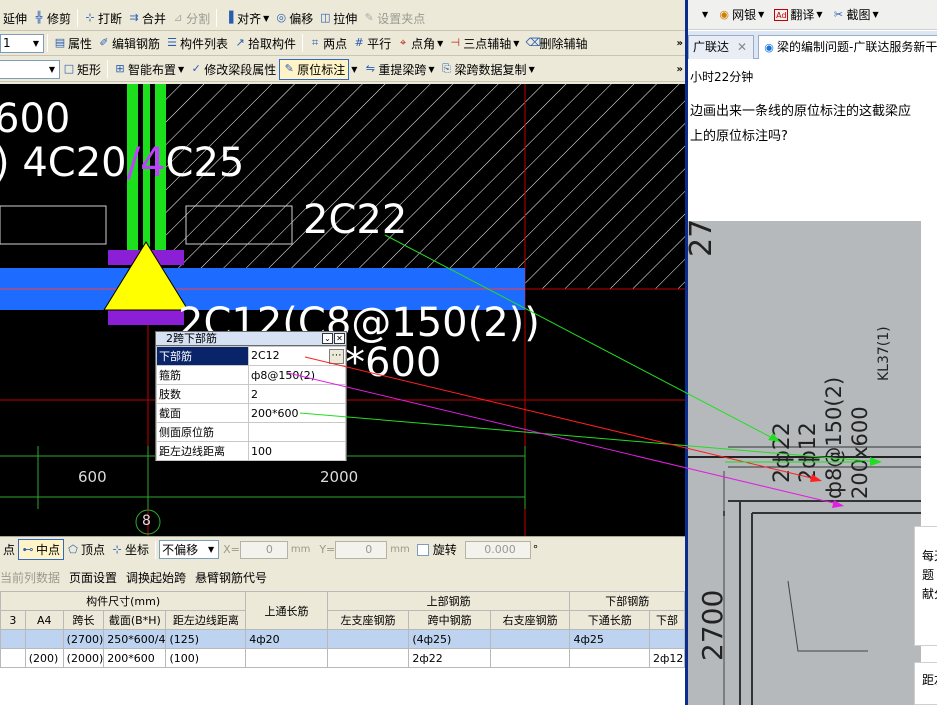  Describe the element at coordinates (484, 43) in the screenshot. I see `three-point-axis-button: ⊣ 三点辅轴 ▼` at that location.